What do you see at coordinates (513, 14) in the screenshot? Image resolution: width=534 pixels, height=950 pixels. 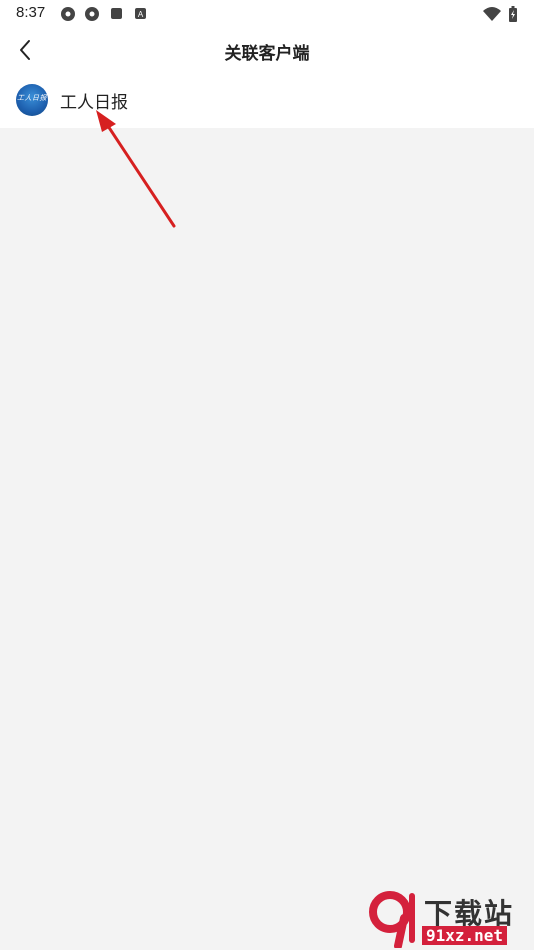 I see `battery-charging-icon` at bounding box center [513, 14].